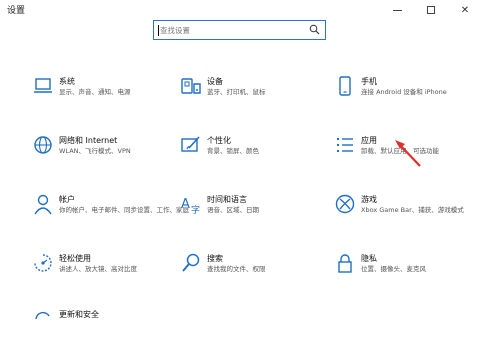 The image size is (480, 352). I want to click on apps-list-icon, so click(345, 145).